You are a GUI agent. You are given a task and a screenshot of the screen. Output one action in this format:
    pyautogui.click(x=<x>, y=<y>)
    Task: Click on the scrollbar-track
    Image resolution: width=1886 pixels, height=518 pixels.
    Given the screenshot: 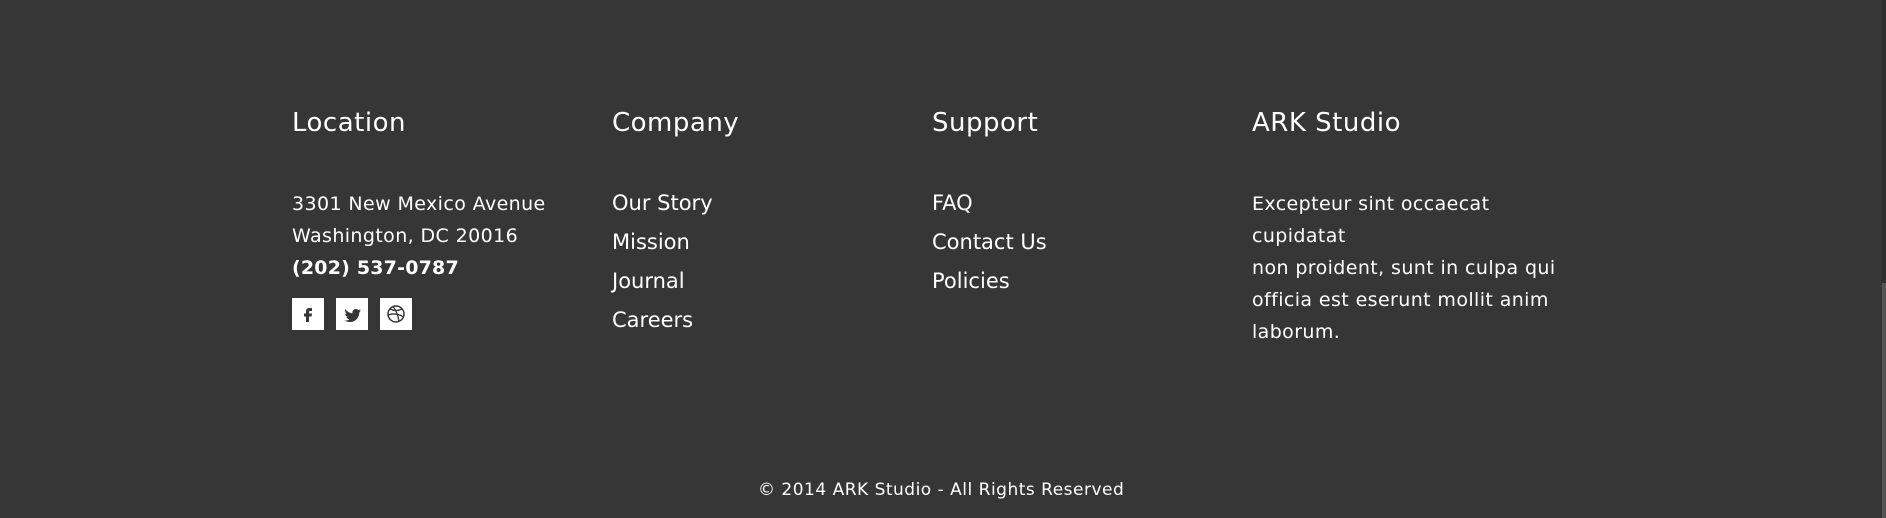 What is the action you would take?
    pyautogui.click(x=1884, y=259)
    